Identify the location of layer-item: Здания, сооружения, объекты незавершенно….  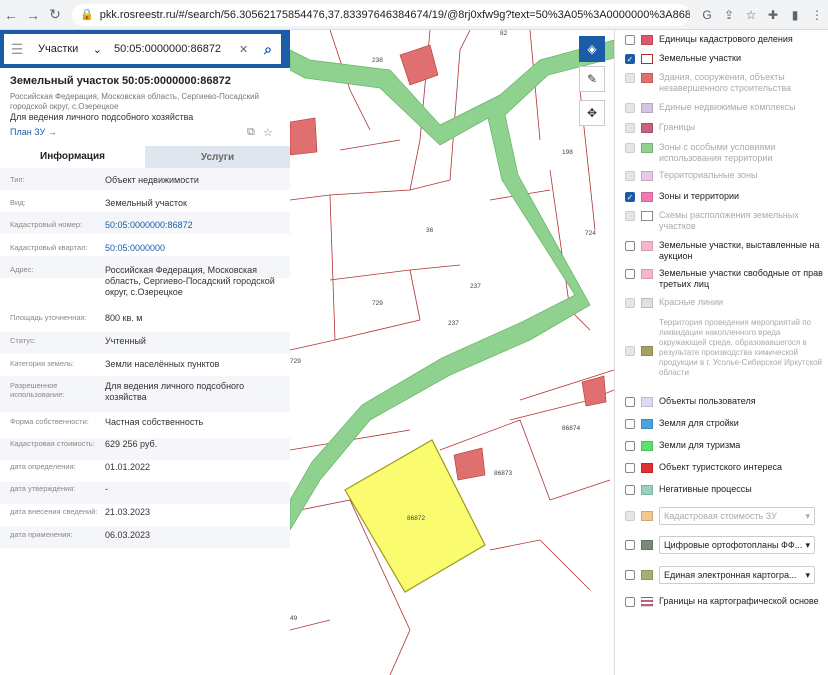
(725, 83).